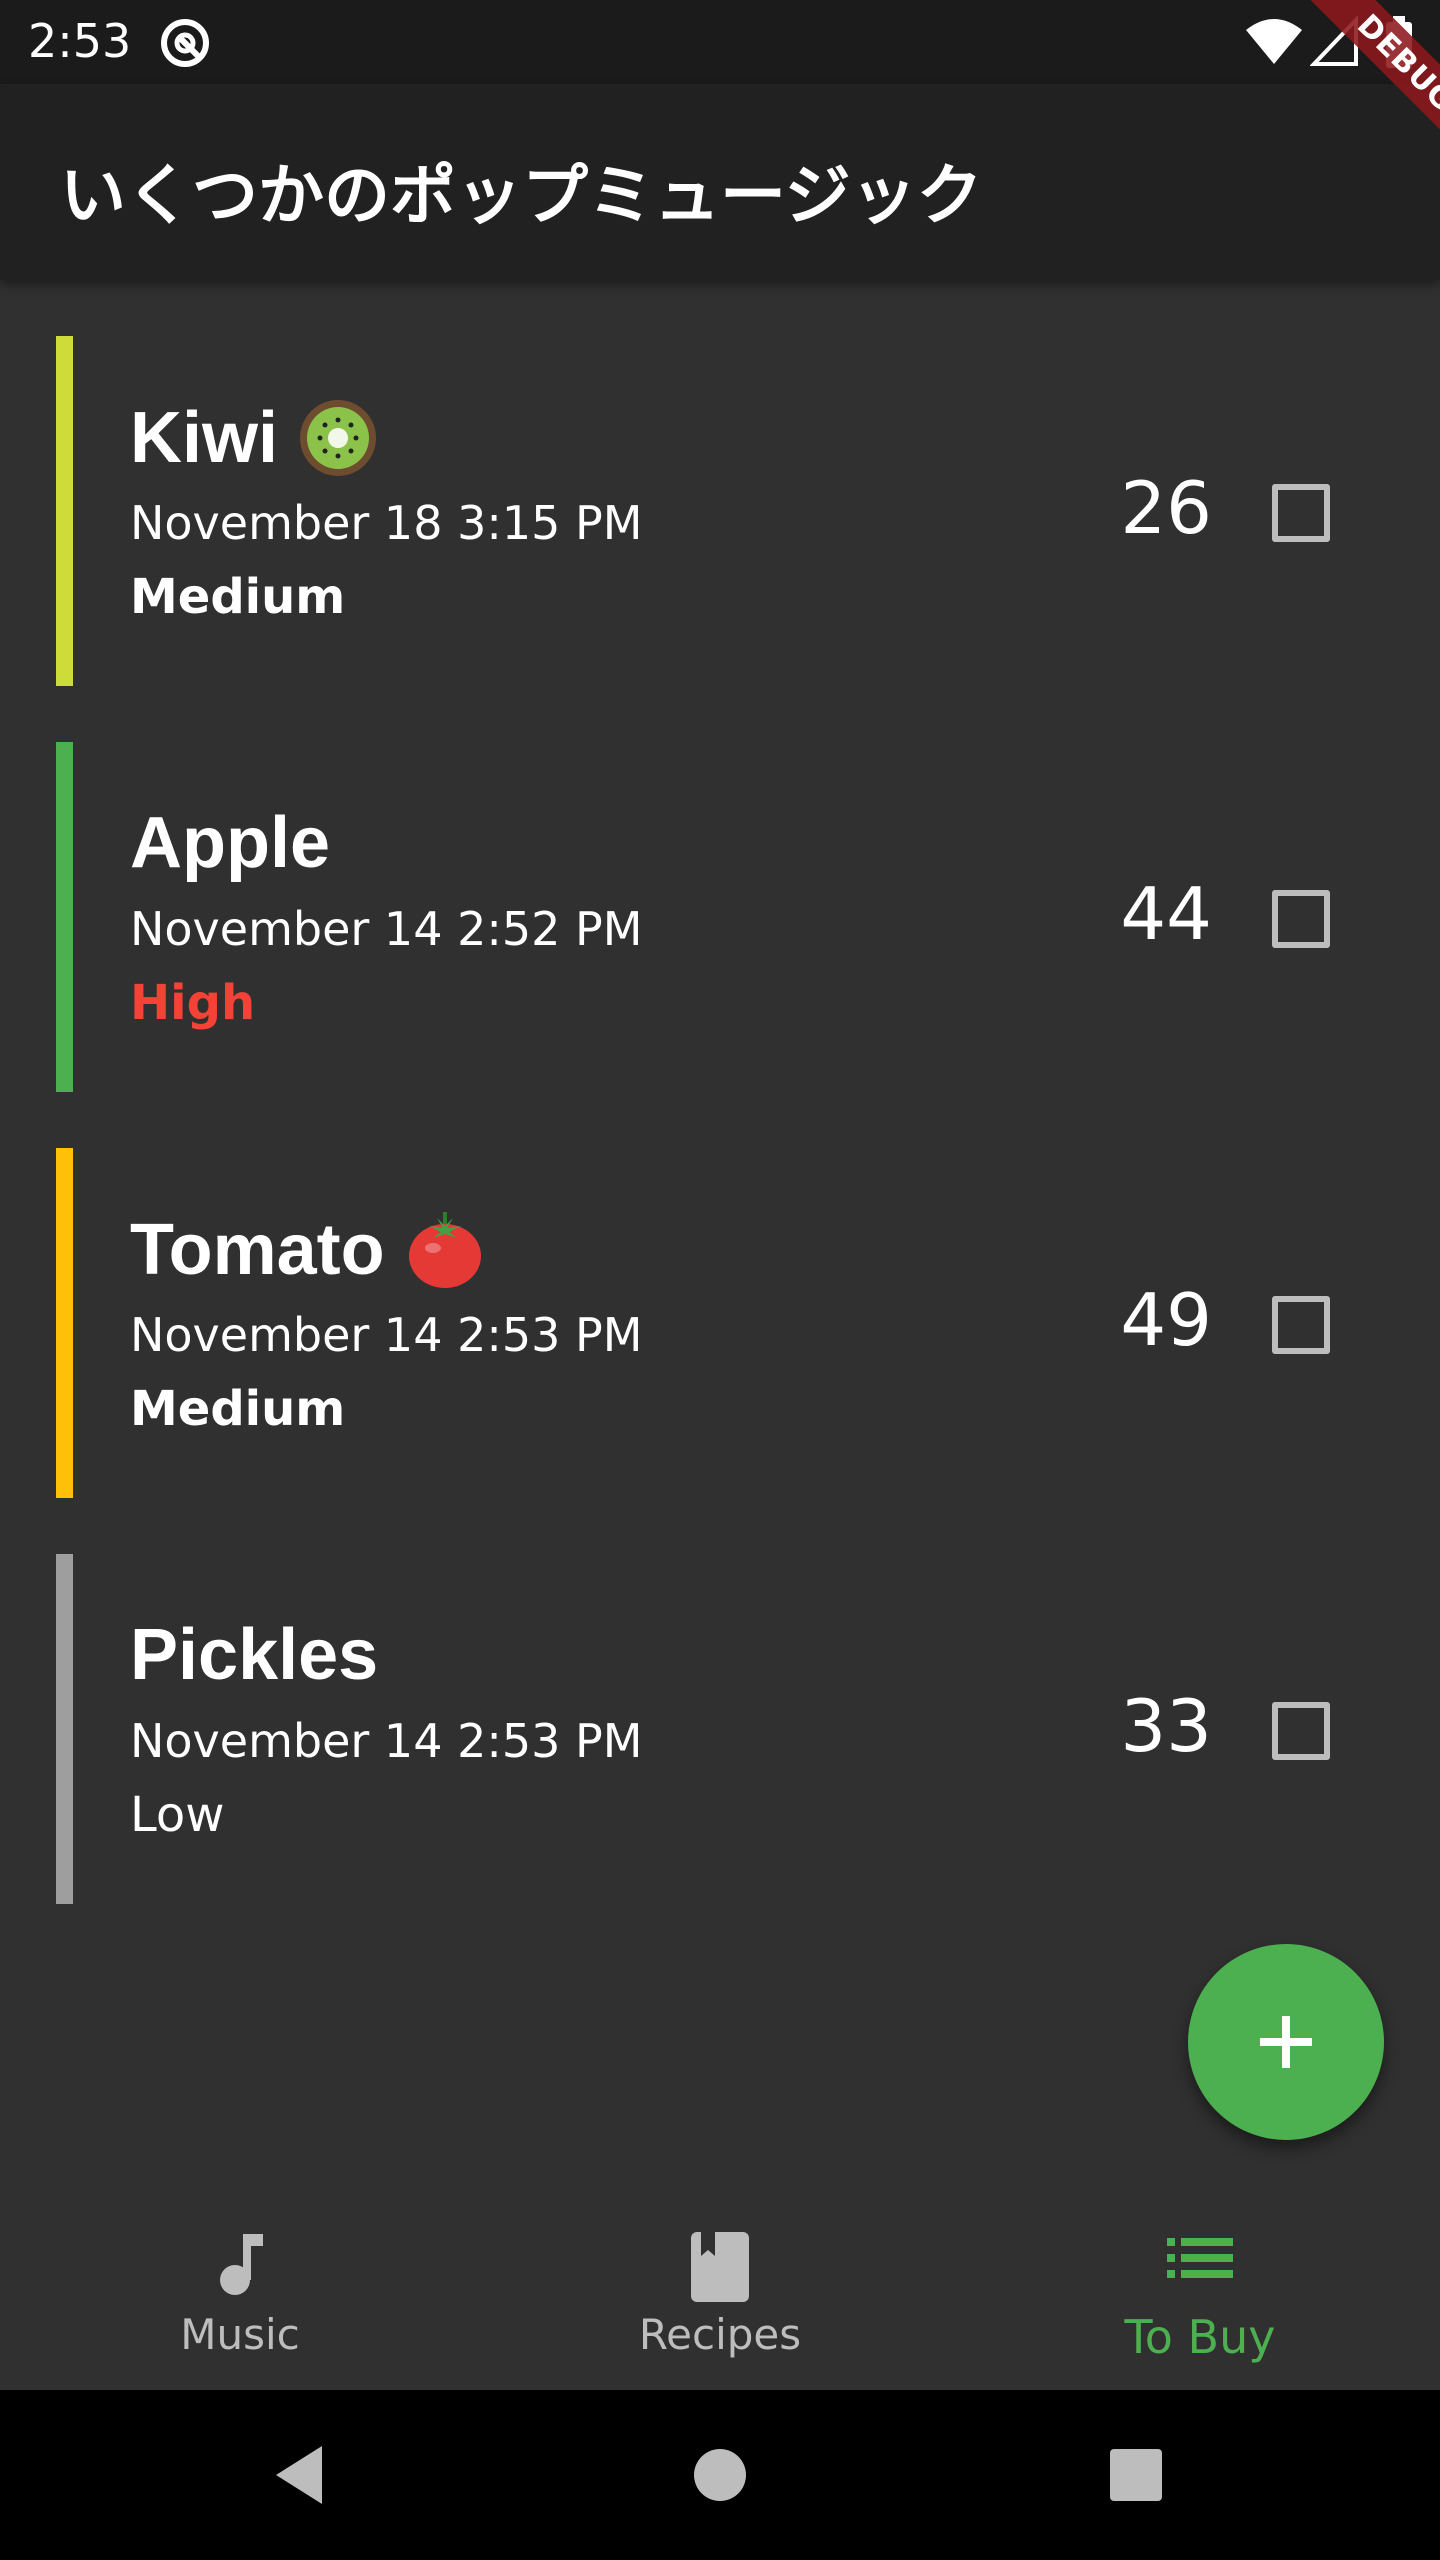  Describe the element at coordinates (386, 929) in the screenshot. I see `item-date: November 14 2:52 PM` at that location.